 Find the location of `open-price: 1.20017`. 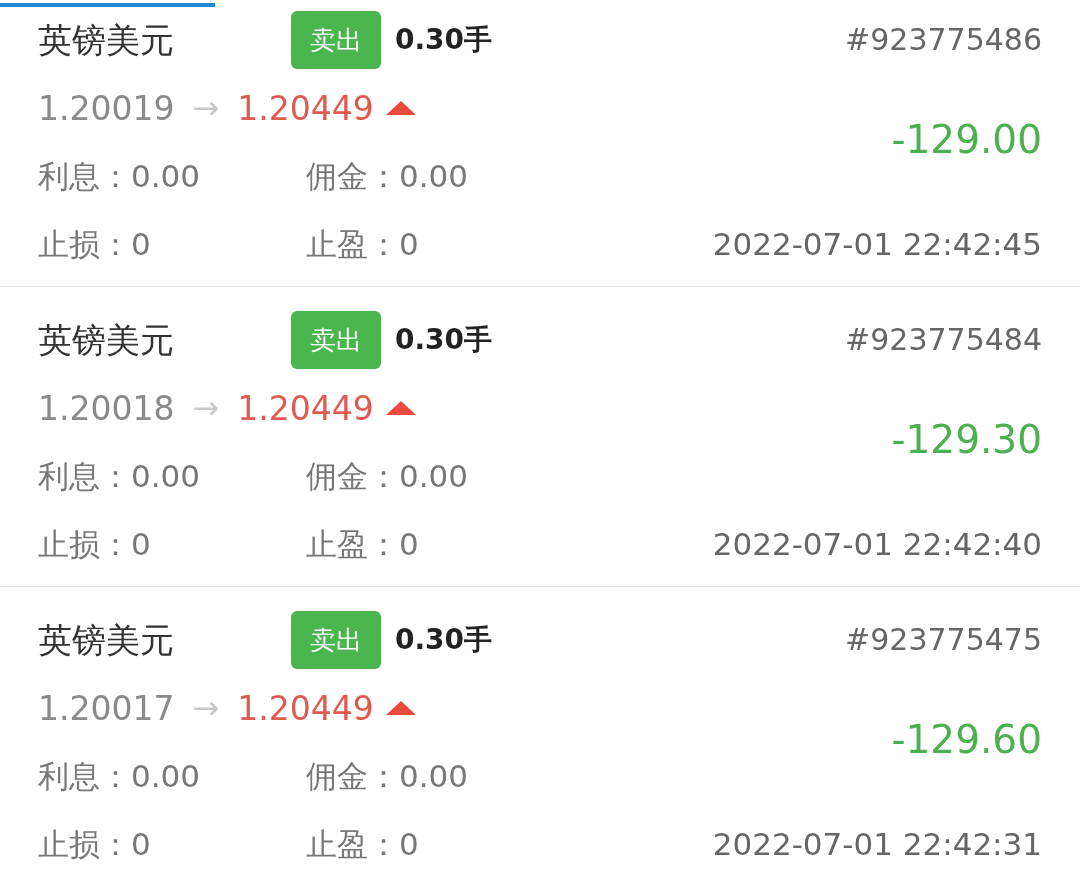

open-price: 1.20017 is located at coordinates (106, 708).